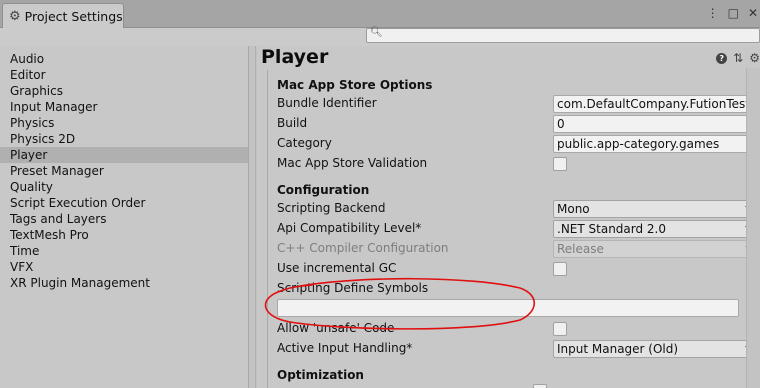 Image resolution: width=760 pixels, height=388 pixels. I want to click on mac-app-store-validation-row: Mac App Store Validation, so click(508, 164).